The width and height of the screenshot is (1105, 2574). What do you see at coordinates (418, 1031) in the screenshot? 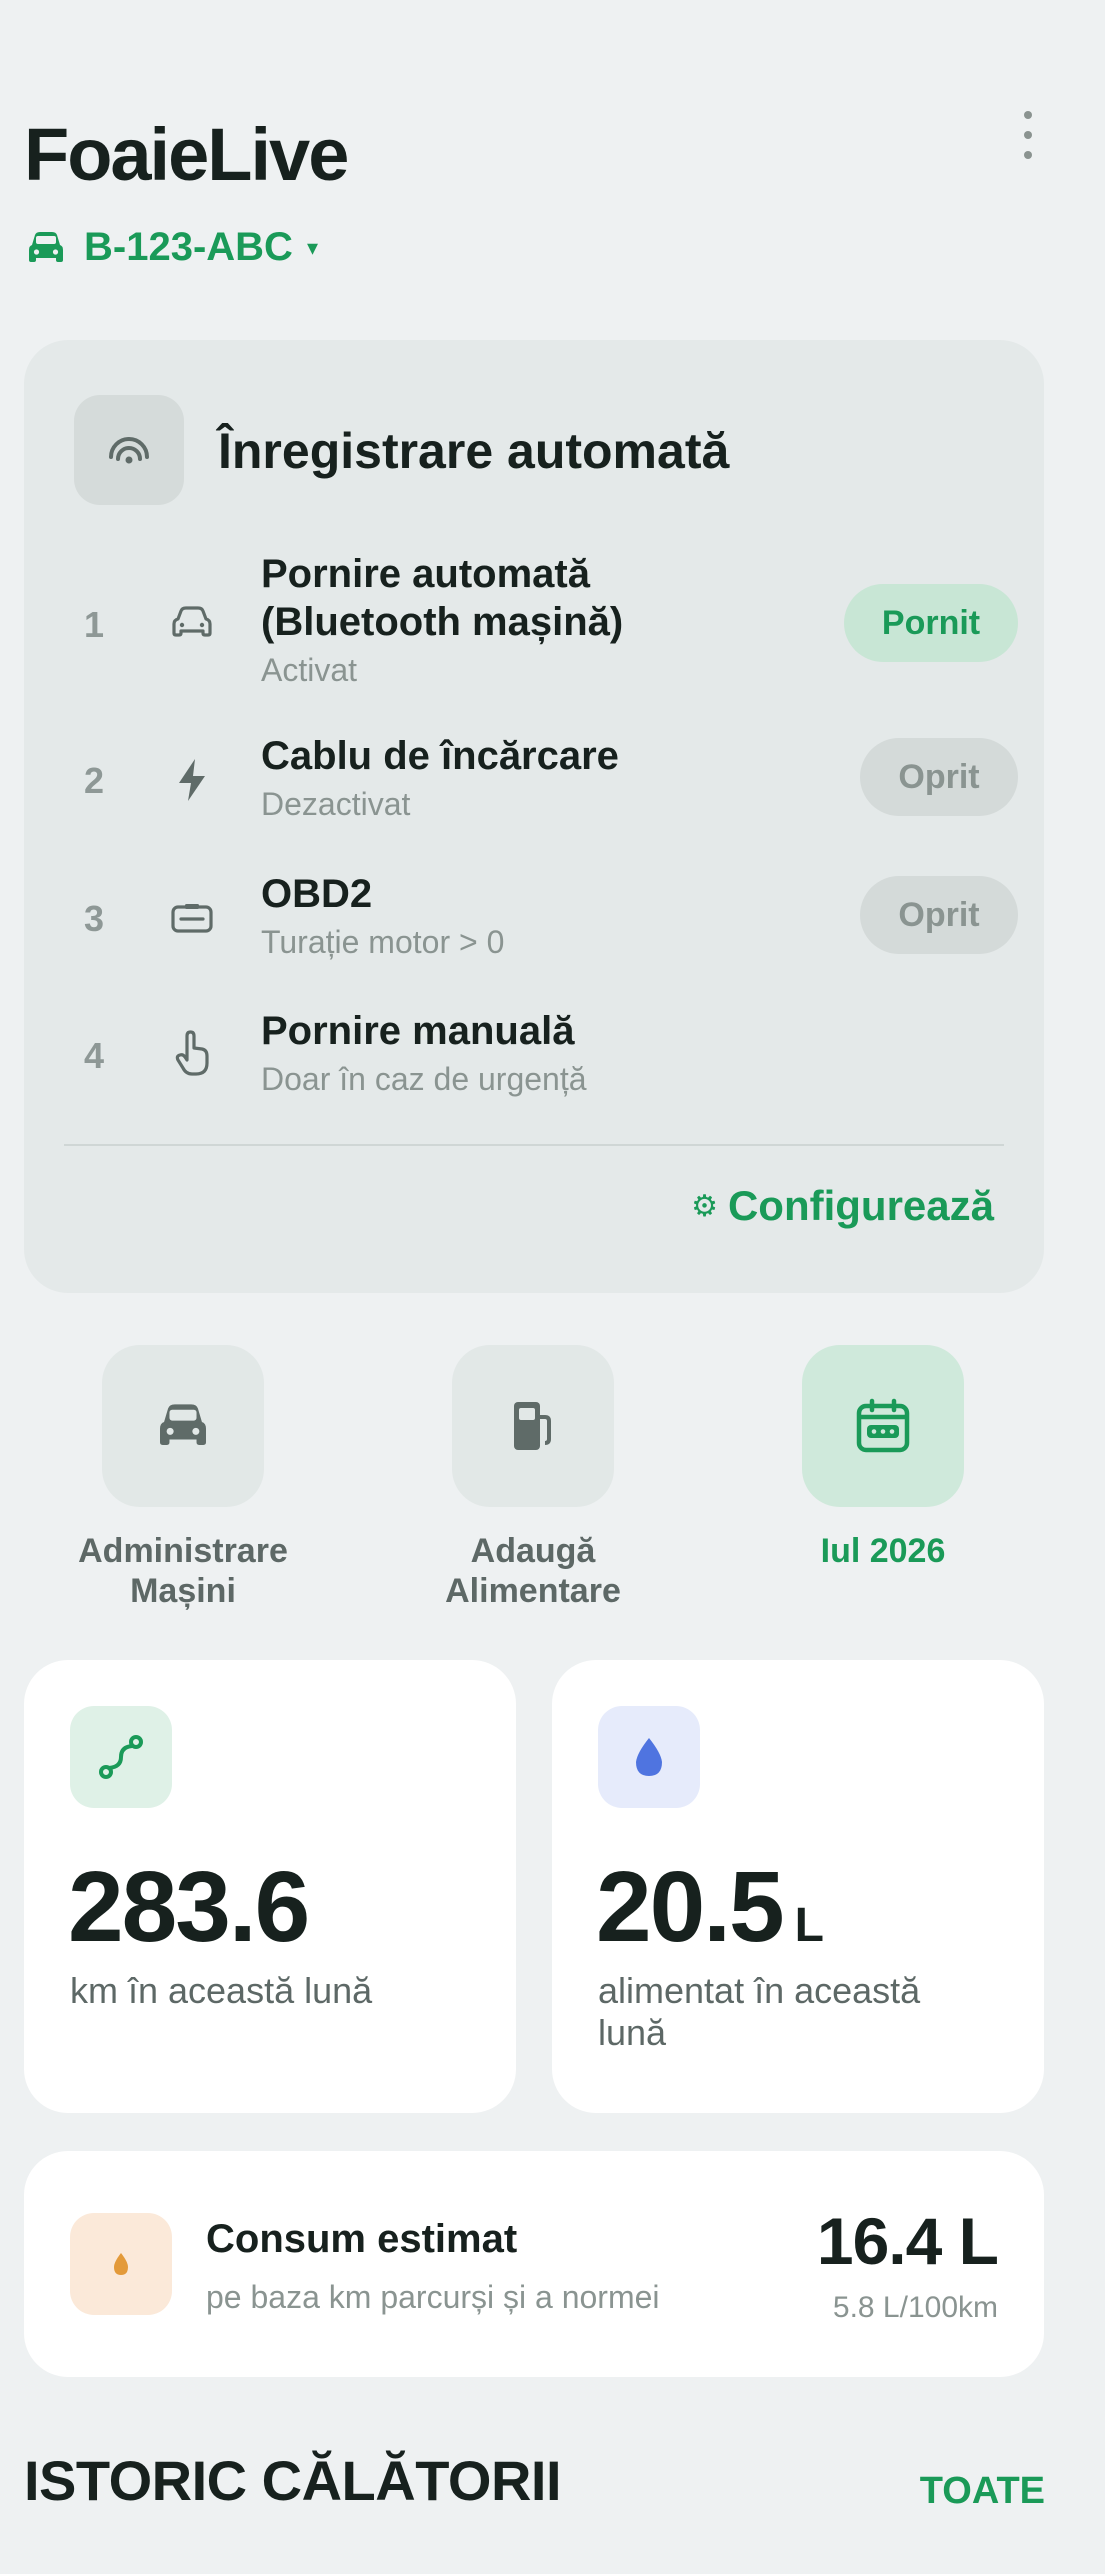
I see `row-title: Pornire manuală` at bounding box center [418, 1031].